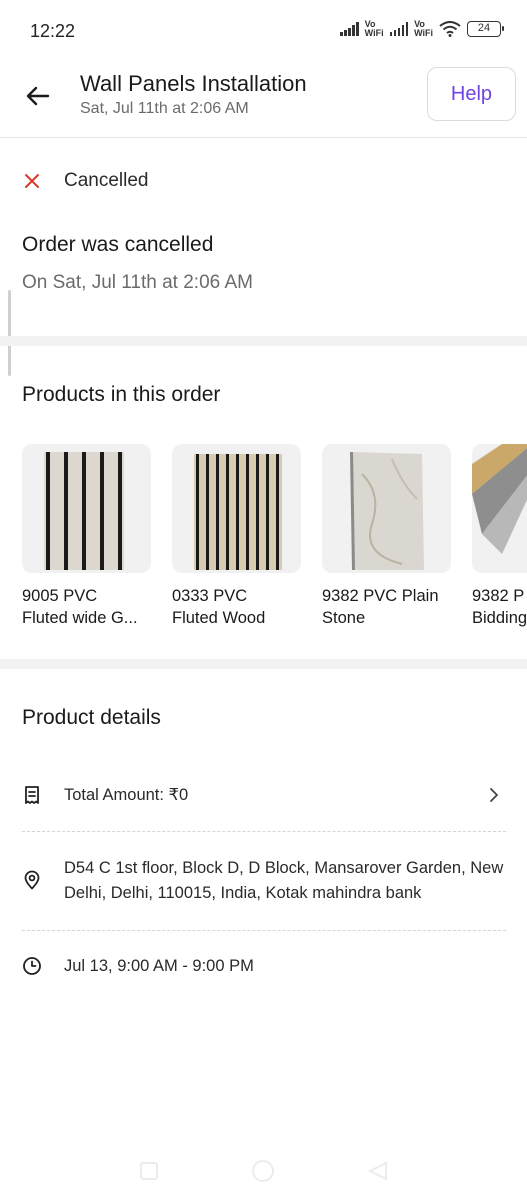  Describe the element at coordinates (60, 596) in the screenshot. I see `product-name-line: 9005 PVC` at that location.